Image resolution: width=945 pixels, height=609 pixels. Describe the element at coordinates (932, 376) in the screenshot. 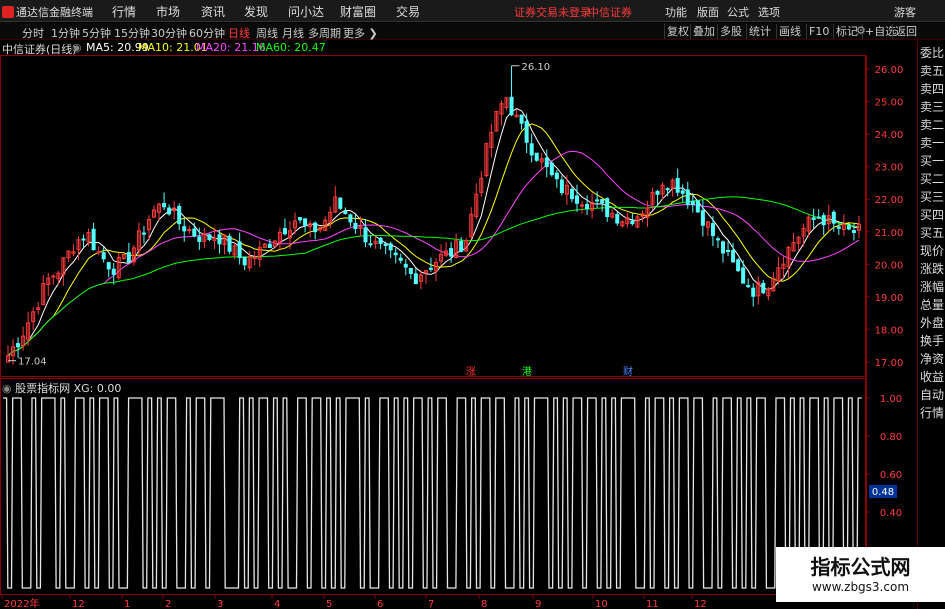

I see `side-panel-item: 收益` at that location.